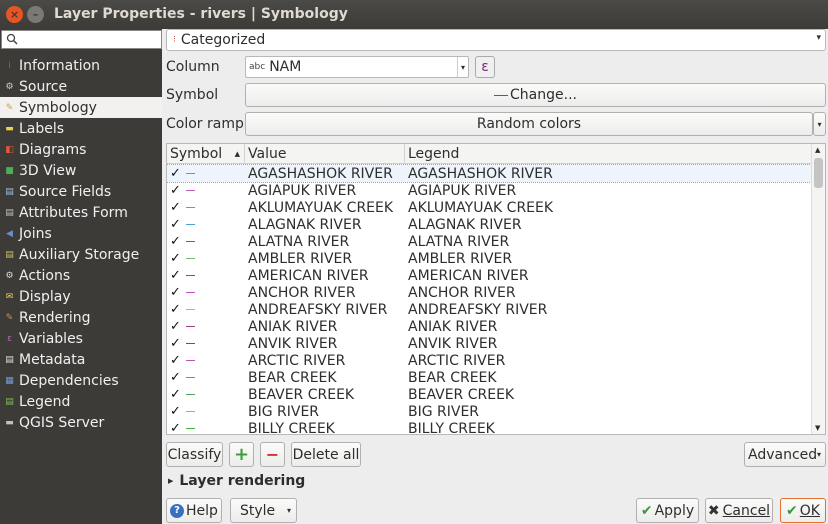 The width and height of the screenshot is (828, 524). What do you see at coordinates (819, 124) in the screenshot?
I see `color-ramp-dropdown: ▾` at bounding box center [819, 124].